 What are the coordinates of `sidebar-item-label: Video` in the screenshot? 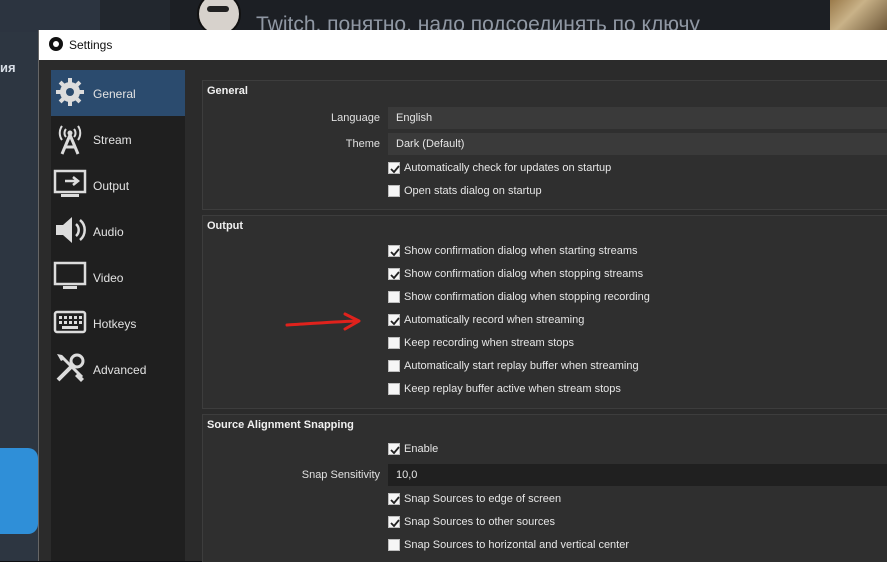 It's located at (108, 278).